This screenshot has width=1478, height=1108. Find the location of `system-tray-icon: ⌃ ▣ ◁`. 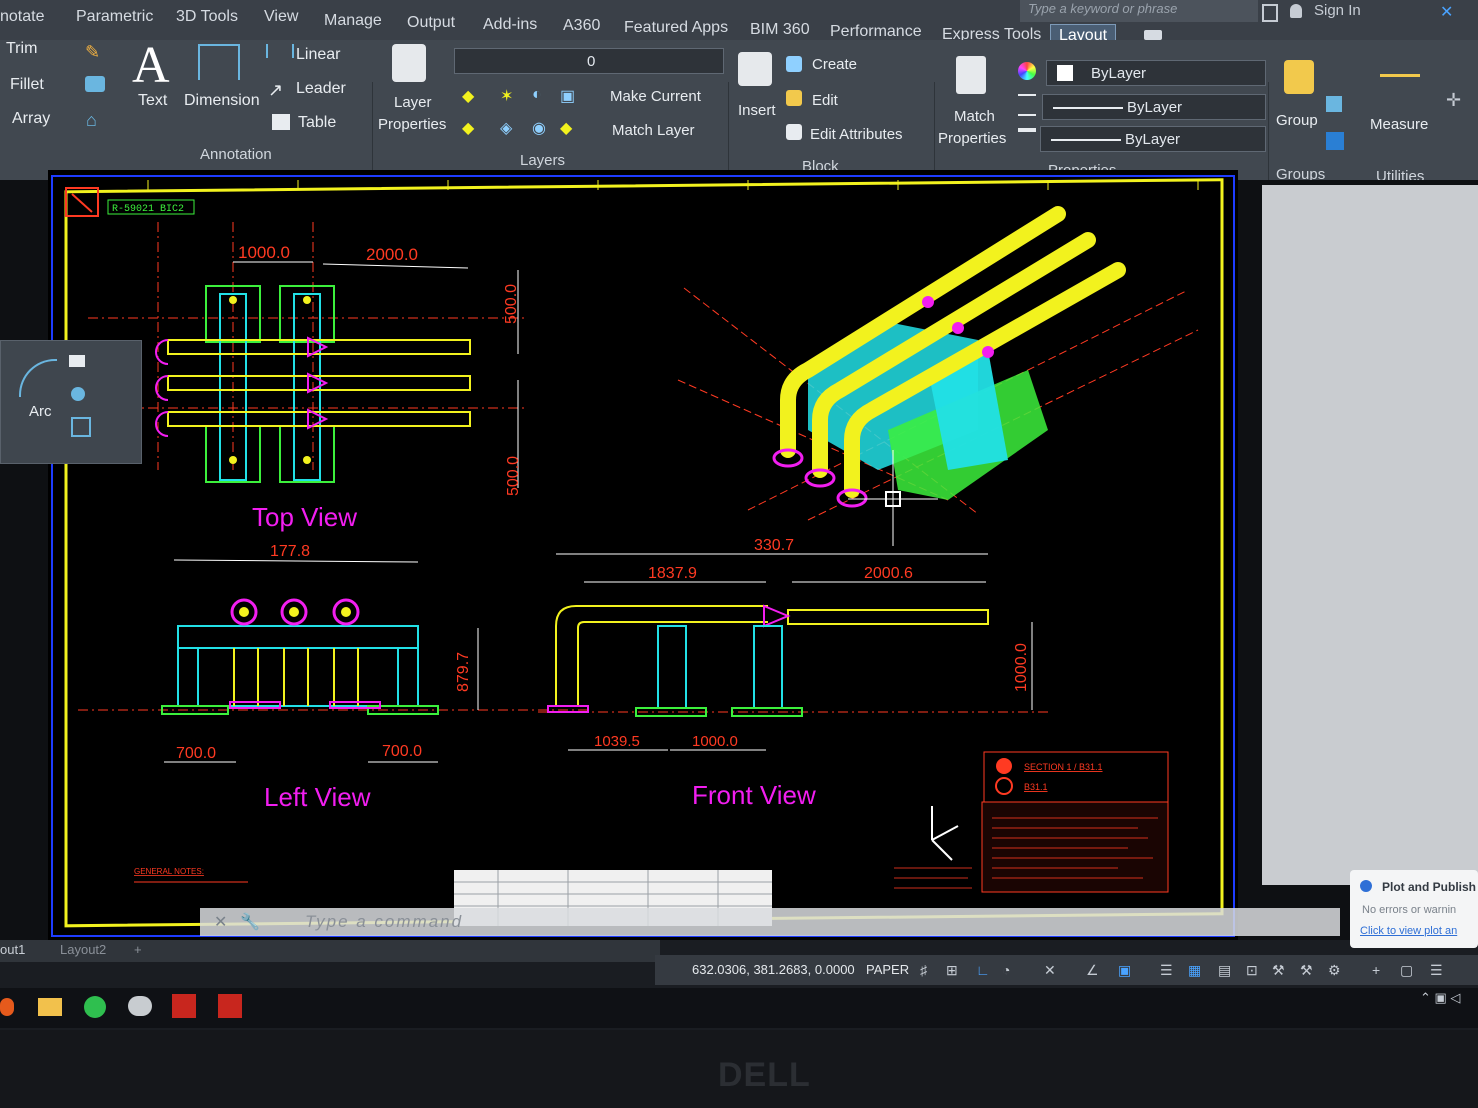

system-tray-icon: ⌃ ▣ ◁ is located at coordinates (1440, 998).